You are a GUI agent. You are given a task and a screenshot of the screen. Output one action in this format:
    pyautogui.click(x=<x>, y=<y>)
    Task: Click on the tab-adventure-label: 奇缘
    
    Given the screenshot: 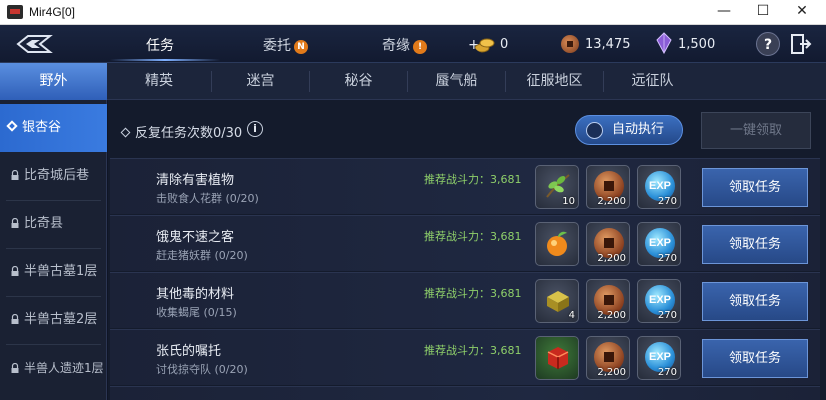 What is the action you would take?
    pyautogui.click(x=396, y=46)
    